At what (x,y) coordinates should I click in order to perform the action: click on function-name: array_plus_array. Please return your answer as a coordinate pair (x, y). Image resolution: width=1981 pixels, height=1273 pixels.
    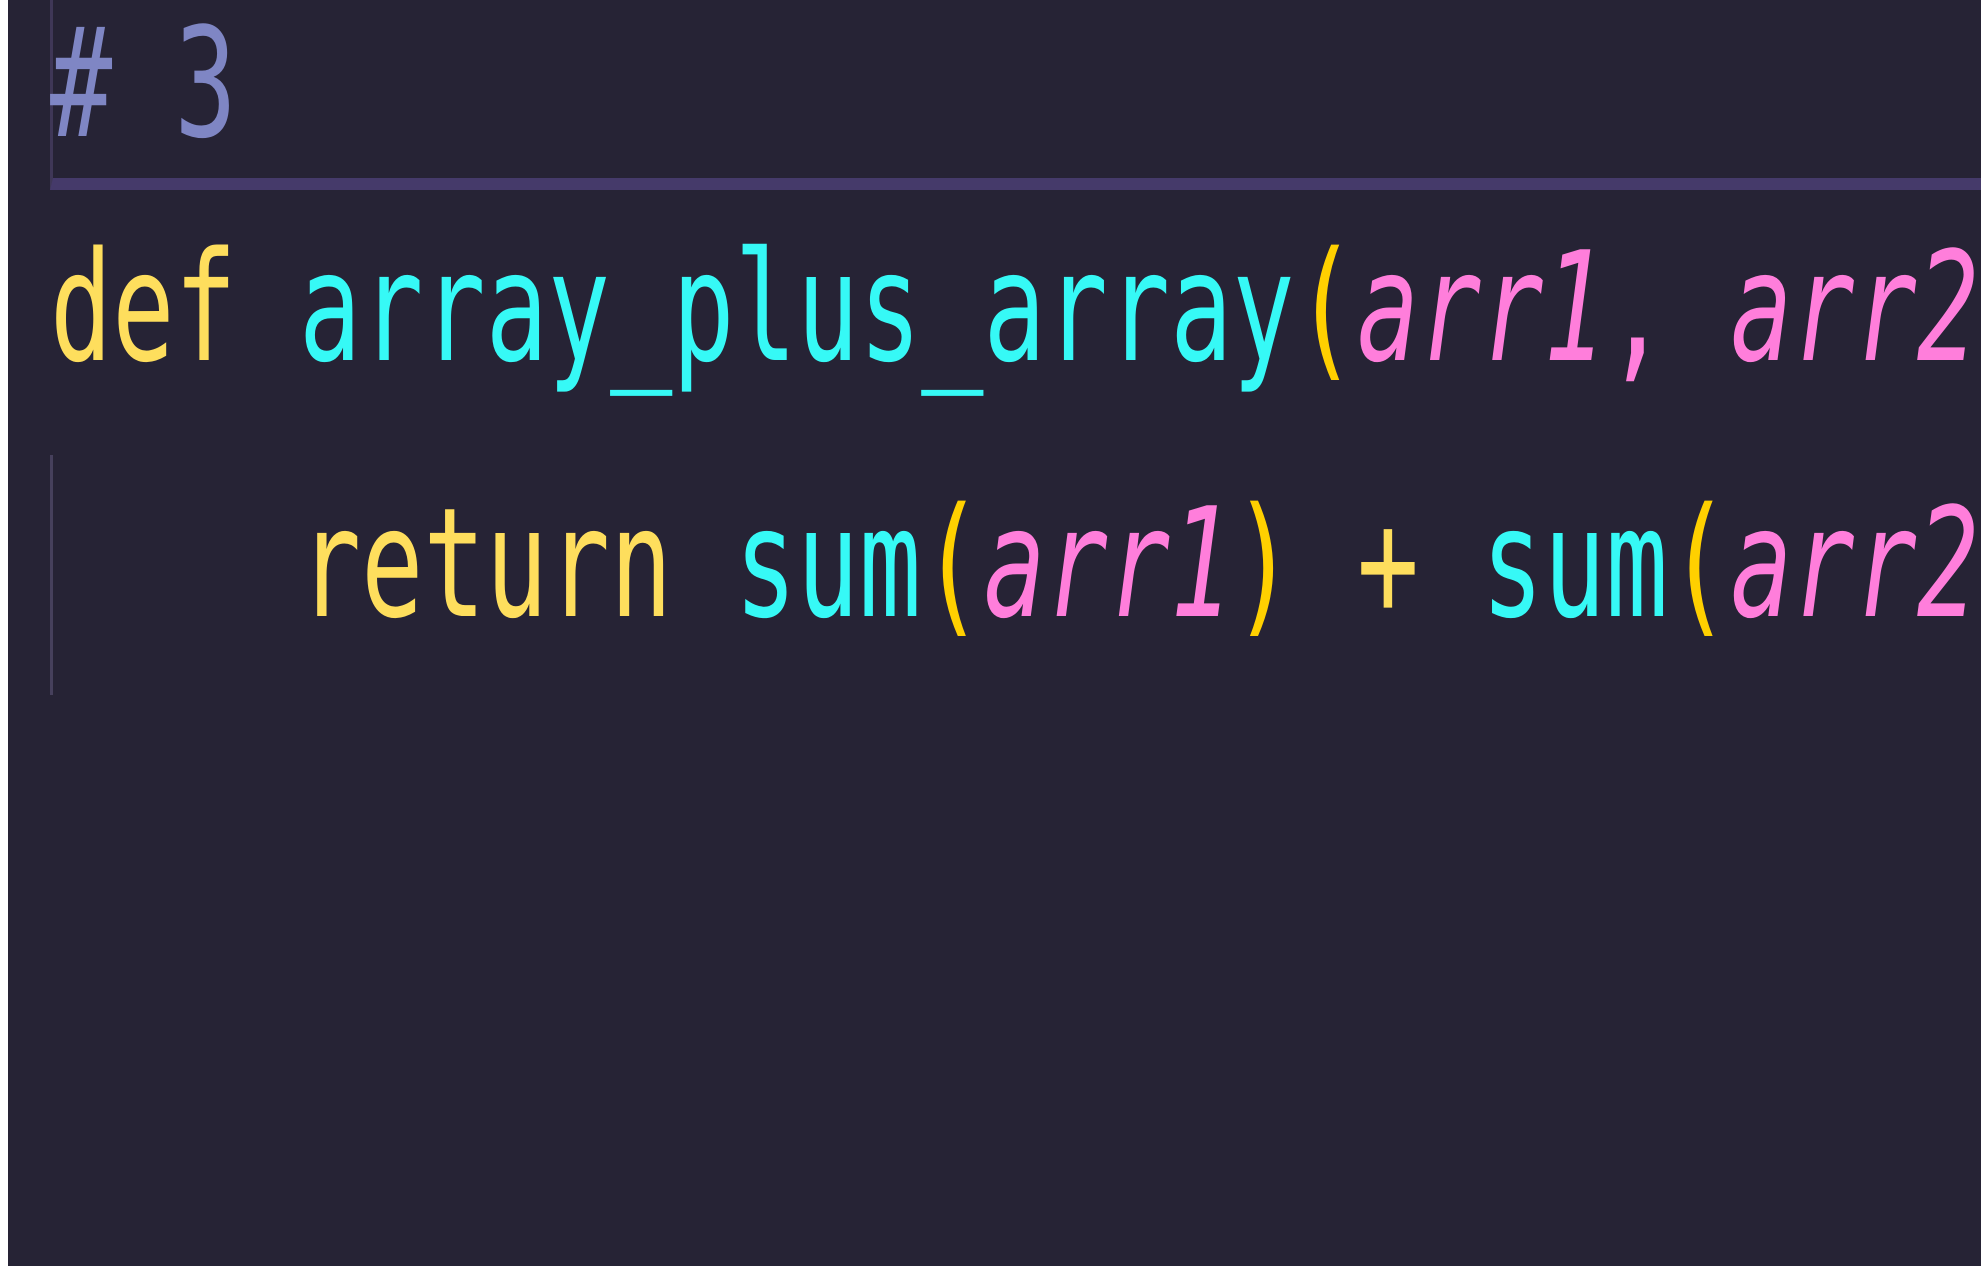
    Looking at the image, I should click on (796, 307).